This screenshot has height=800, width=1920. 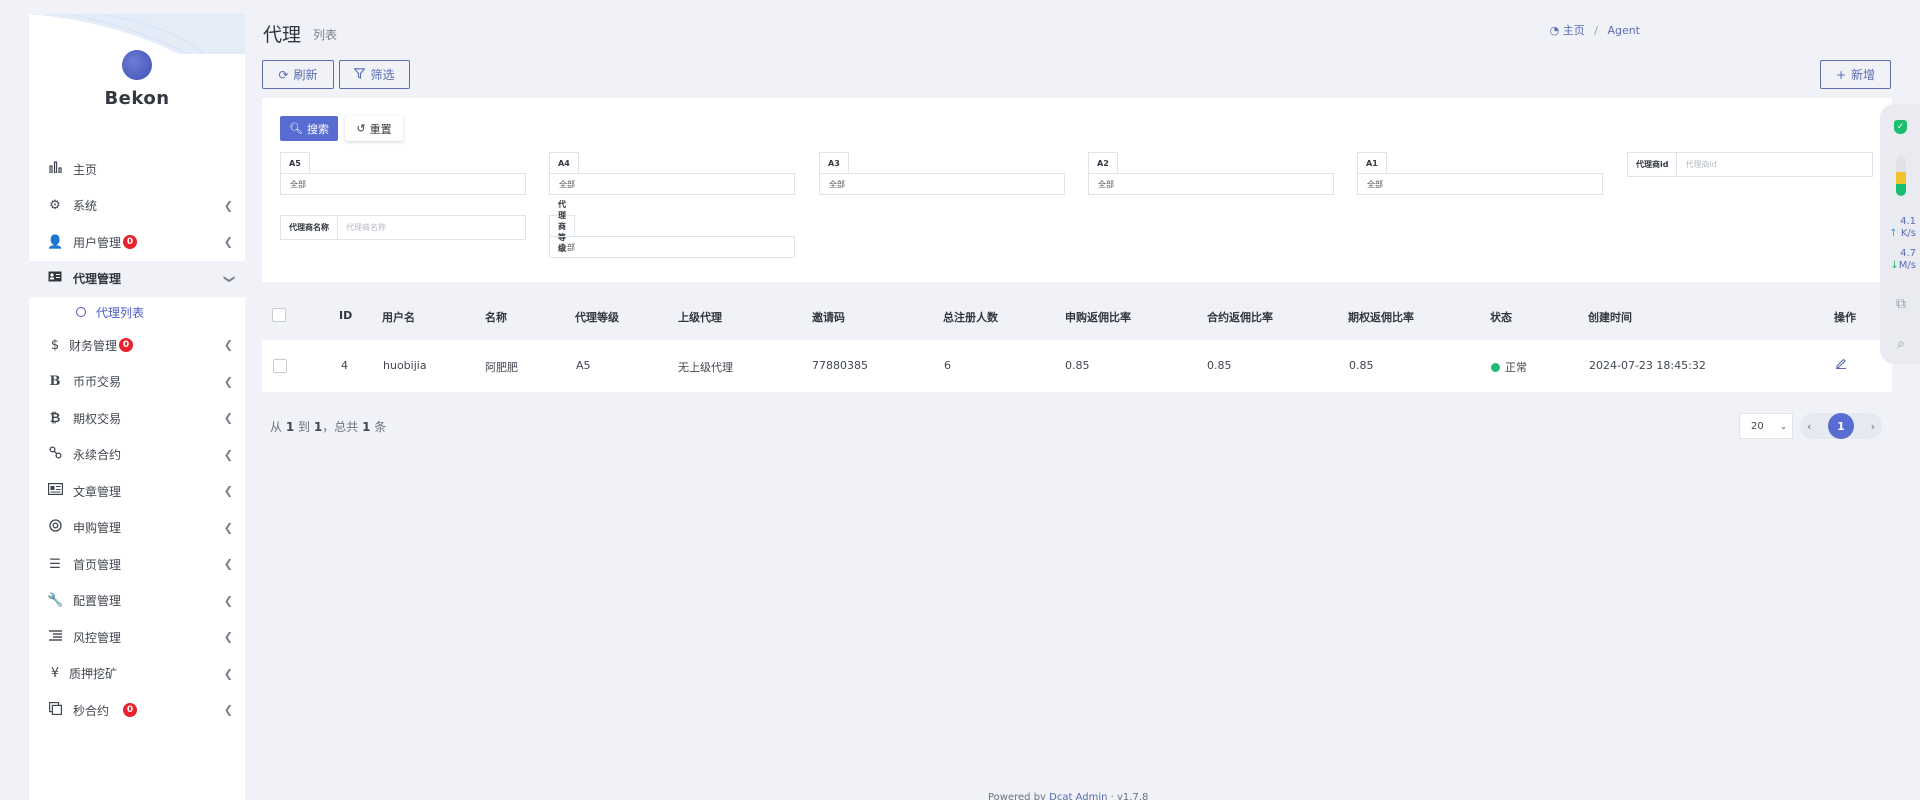 What do you see at coordinates (1845, 317) in the screenshot?
I see `header-action: 操作` at bounding box center [1845, 317].